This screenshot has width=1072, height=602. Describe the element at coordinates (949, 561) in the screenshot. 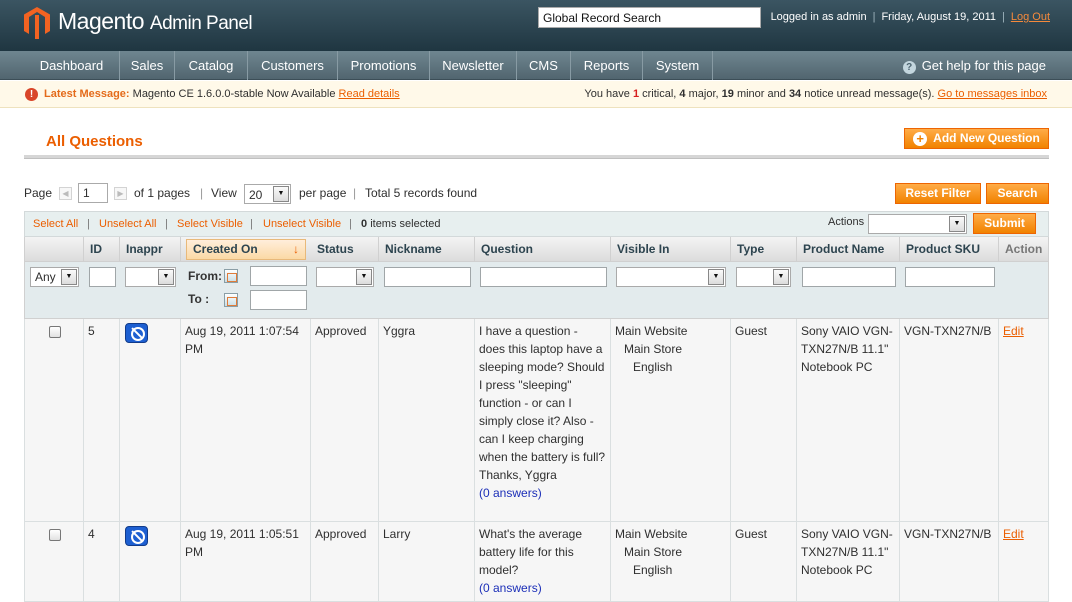

I see `row-sku: VGN-TXN27N/B` at that location.